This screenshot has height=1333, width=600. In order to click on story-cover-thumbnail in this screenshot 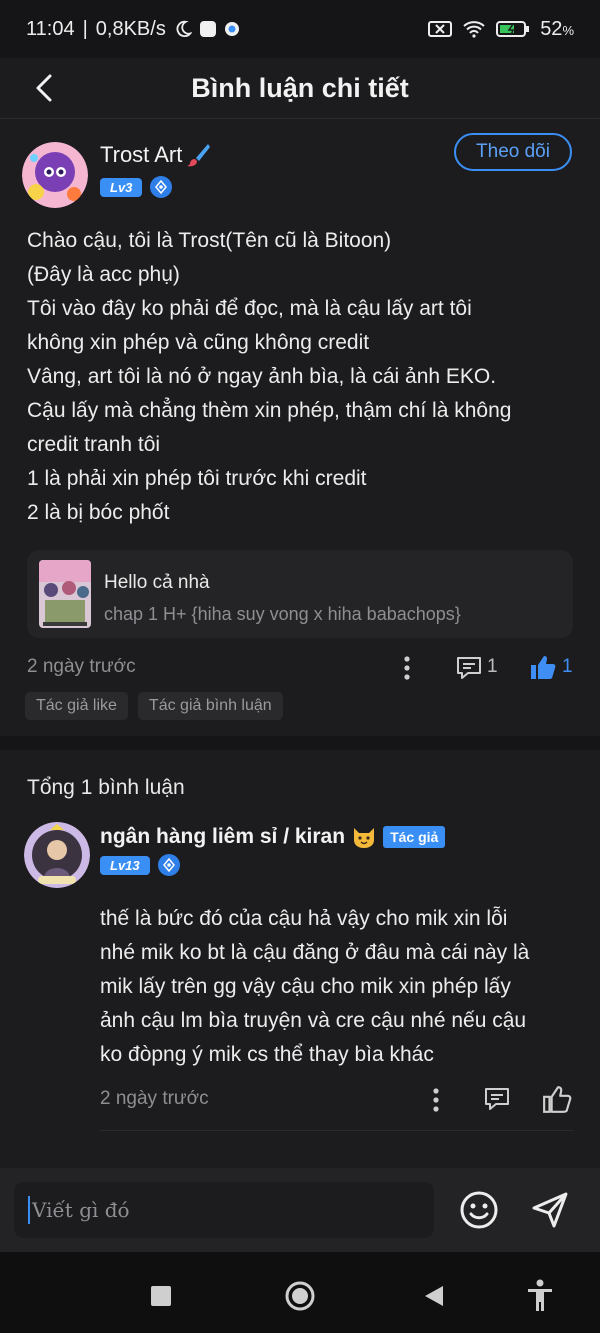, I will do `click(65, 594)`.